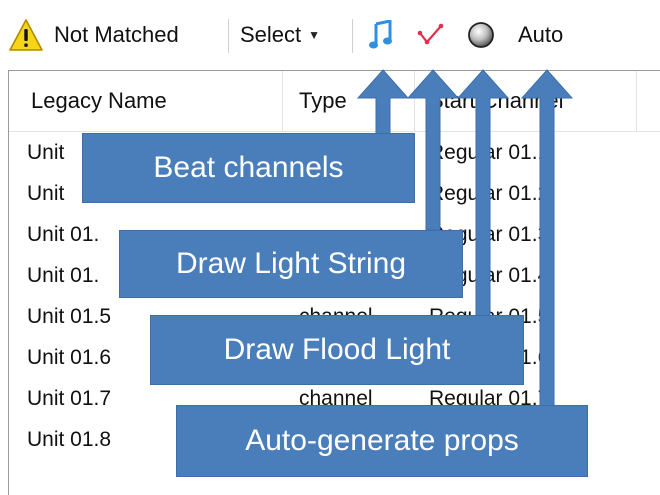 Image resolution: width=660 pixels, height=495 pixels. I want to click on callout-draw-flood-light: Draw Flood Light, so click(337, 350).